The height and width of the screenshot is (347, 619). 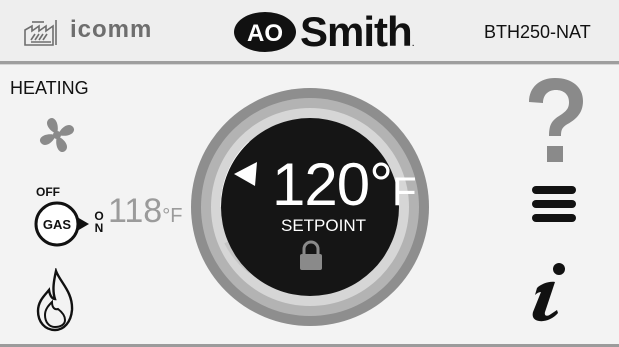 What do you see at coordinates (42, 33) in the screenshot?
I see `building-icon` at bounding box center [42, 33].